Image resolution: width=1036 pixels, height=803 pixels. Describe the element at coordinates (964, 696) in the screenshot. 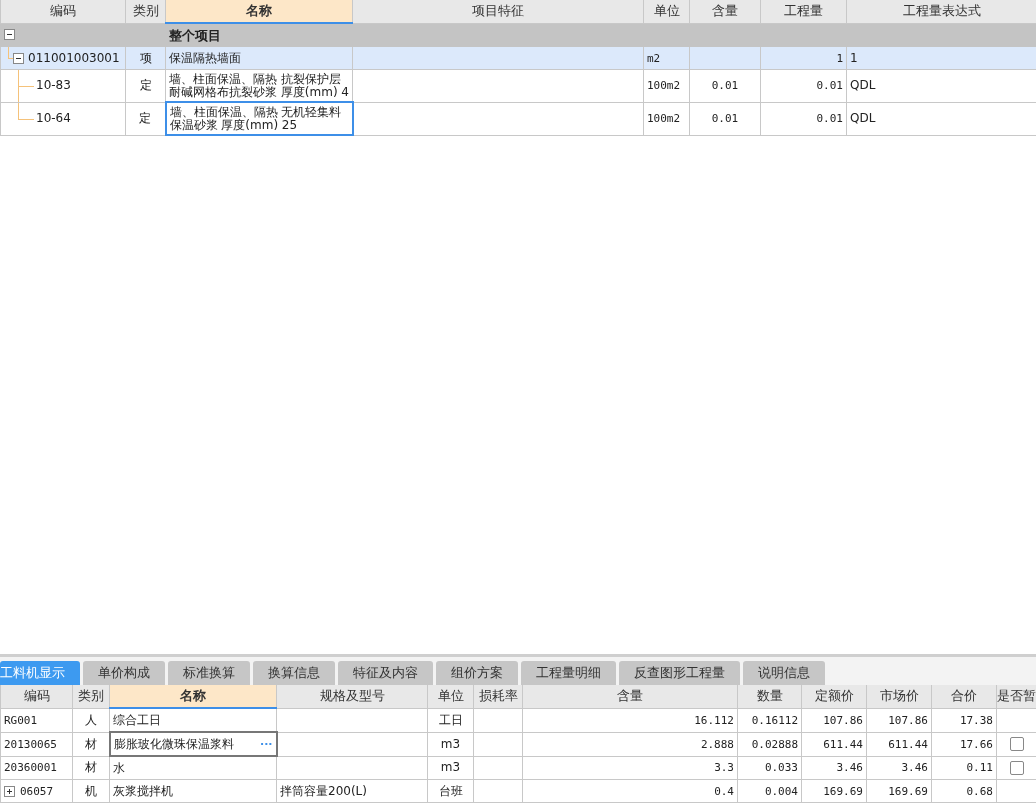

I see `column-header: 合价` at that location.